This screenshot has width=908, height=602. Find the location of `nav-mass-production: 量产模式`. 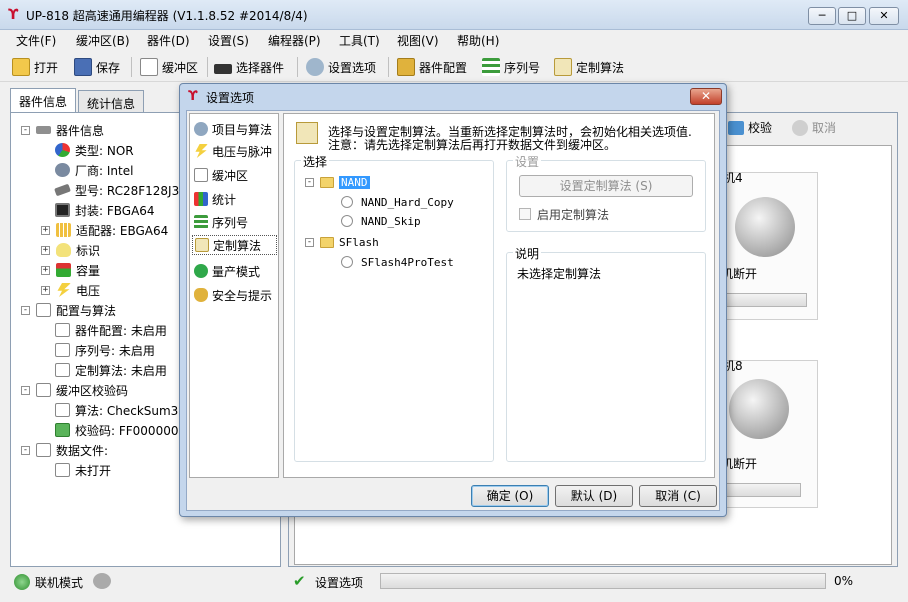

nav-mass-production: 量产模式 is located at coordinates (234, 271).